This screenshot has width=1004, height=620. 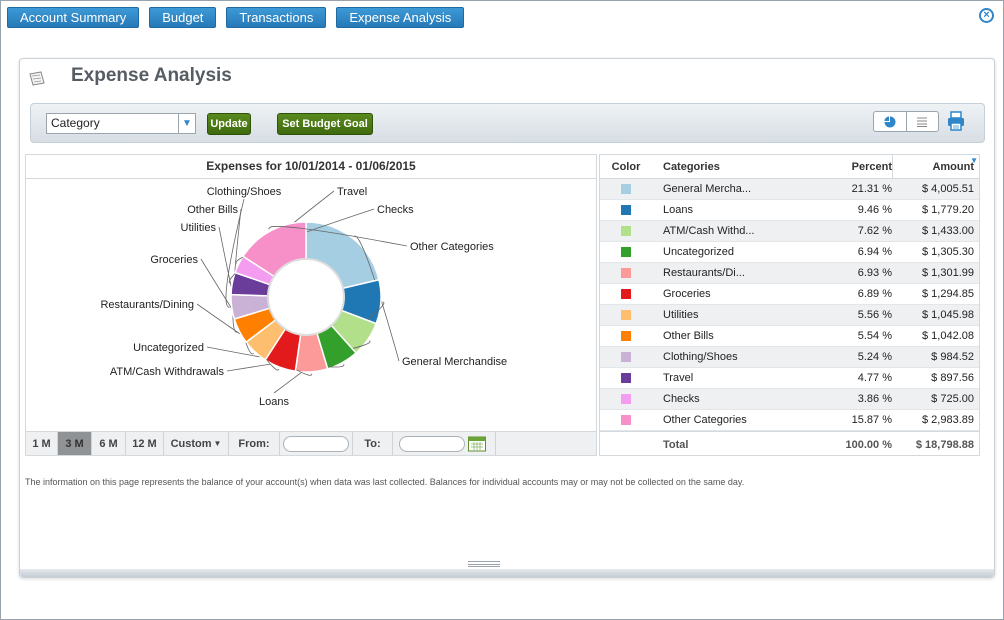 What do you see at coordinates (789, 378) in the screenshot?
I see `table-row: Travel 4.77 % $ 897.56` at bounding box center [789, 378].